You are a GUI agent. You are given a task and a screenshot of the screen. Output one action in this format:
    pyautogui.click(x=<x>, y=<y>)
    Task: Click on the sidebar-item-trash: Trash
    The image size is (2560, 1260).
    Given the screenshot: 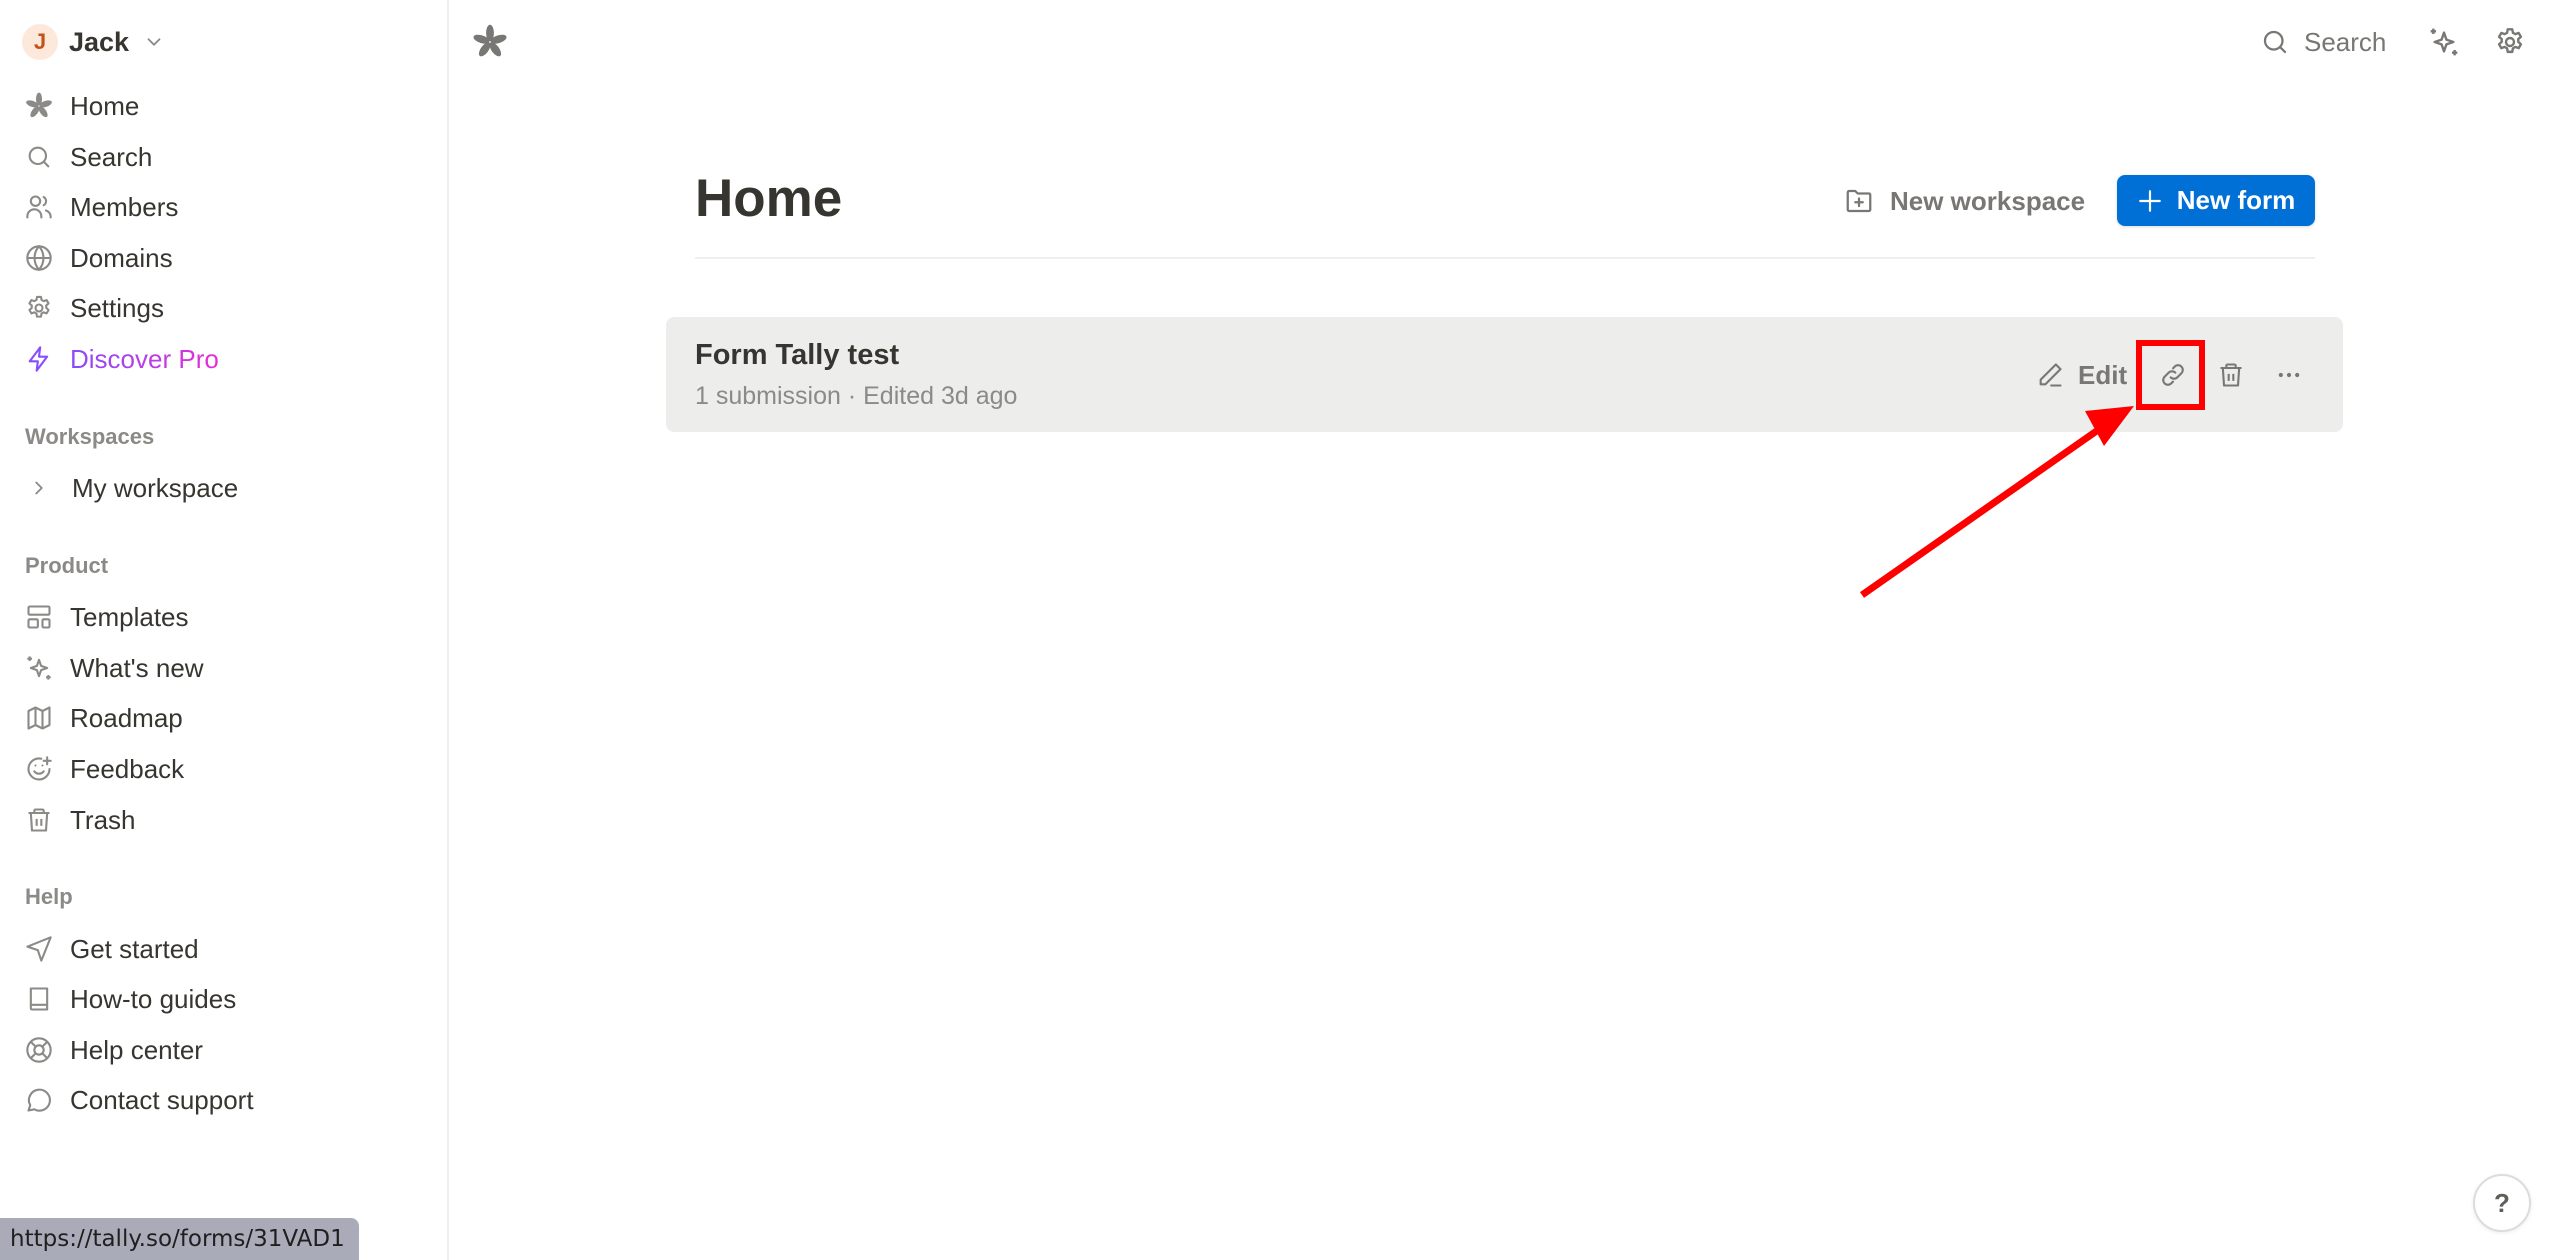 What is the action you would take?
    pyautogui.click(x=80, y=820)
    